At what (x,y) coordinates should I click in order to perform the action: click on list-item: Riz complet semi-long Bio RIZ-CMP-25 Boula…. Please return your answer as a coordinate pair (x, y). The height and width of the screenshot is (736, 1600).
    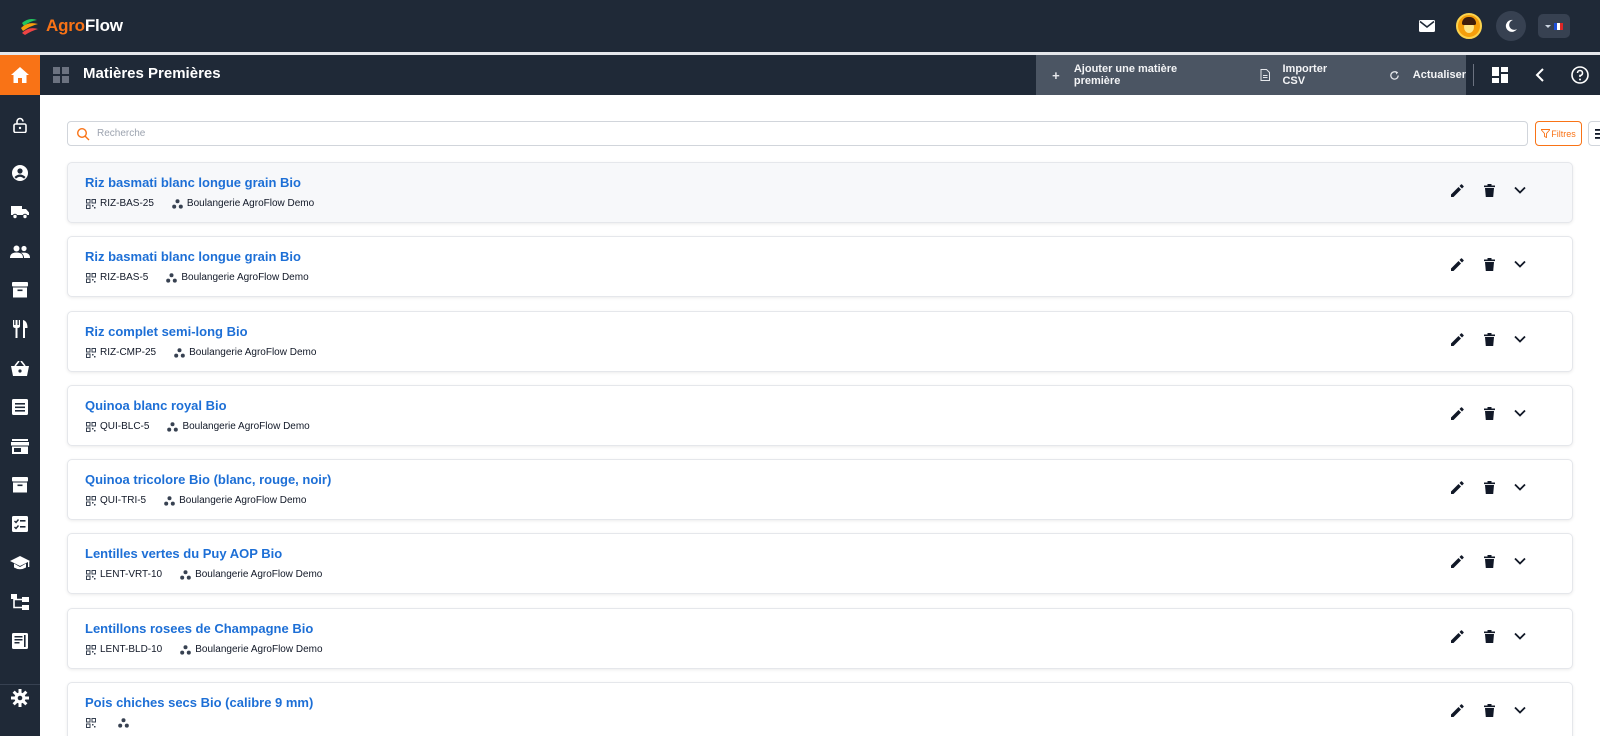
    Looking at the image, I should click on (820, 341).